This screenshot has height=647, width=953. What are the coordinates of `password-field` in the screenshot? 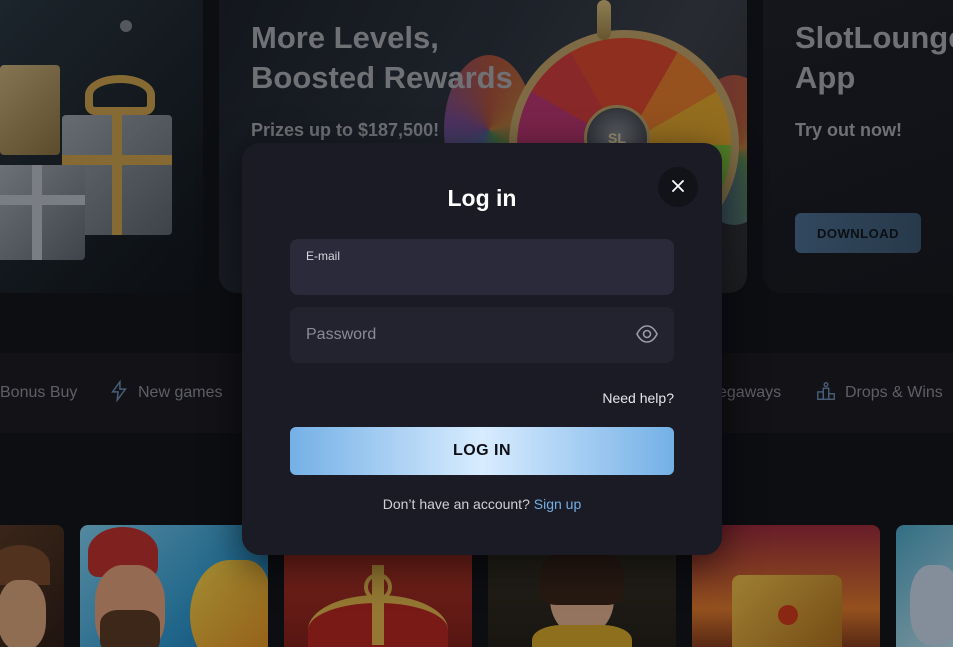 It's located at (482, 335).